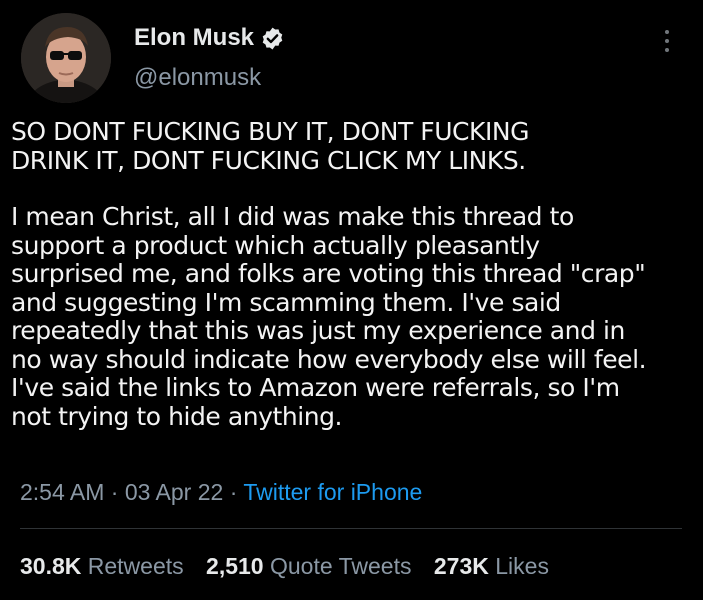 This screenshot has height=600, width=703. What do you see at coordinates (351, 528) in the screenshot?
I see `divider` at bounding box center [351, 528].